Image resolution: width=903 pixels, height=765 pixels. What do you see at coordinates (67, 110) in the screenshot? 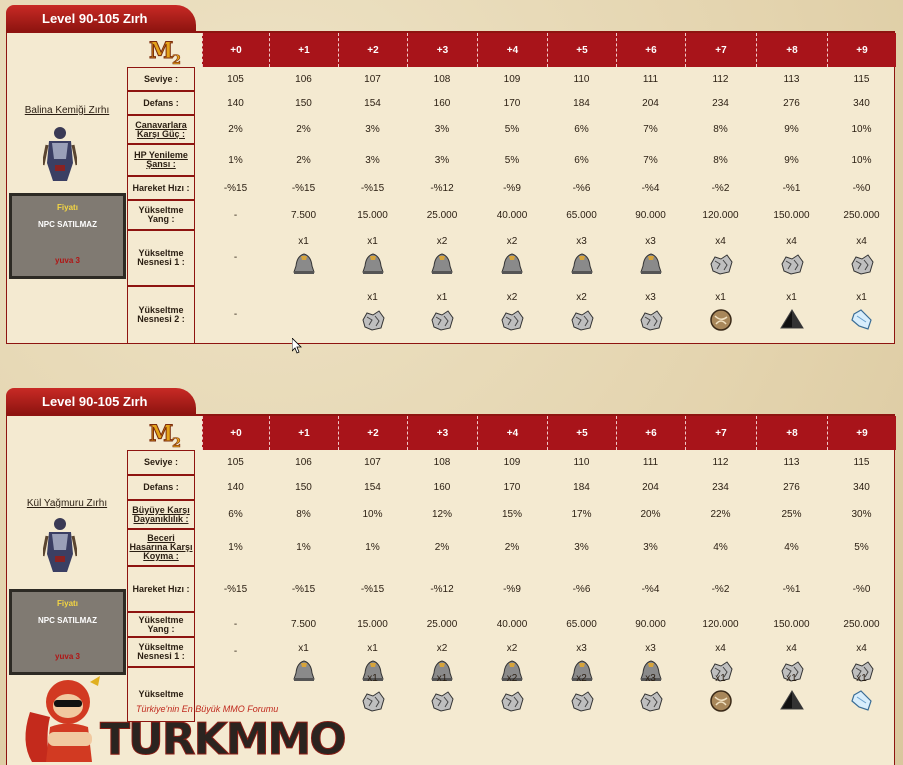
I see `item-name-link: Balina Kemiği Zırhı` at bounding box center [67, 110].